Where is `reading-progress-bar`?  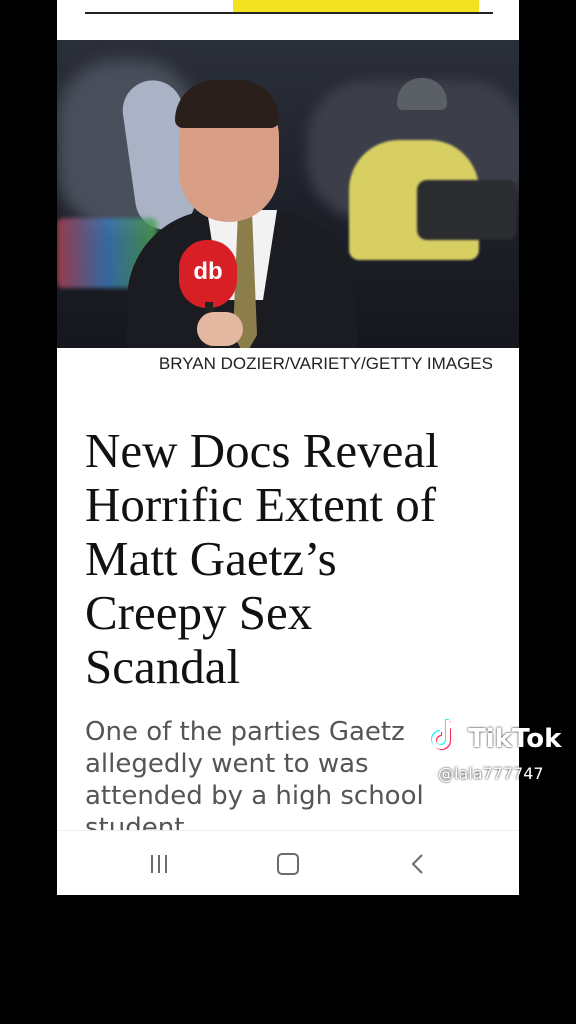 reading-progress-bar is located at coordinates (288, 20).